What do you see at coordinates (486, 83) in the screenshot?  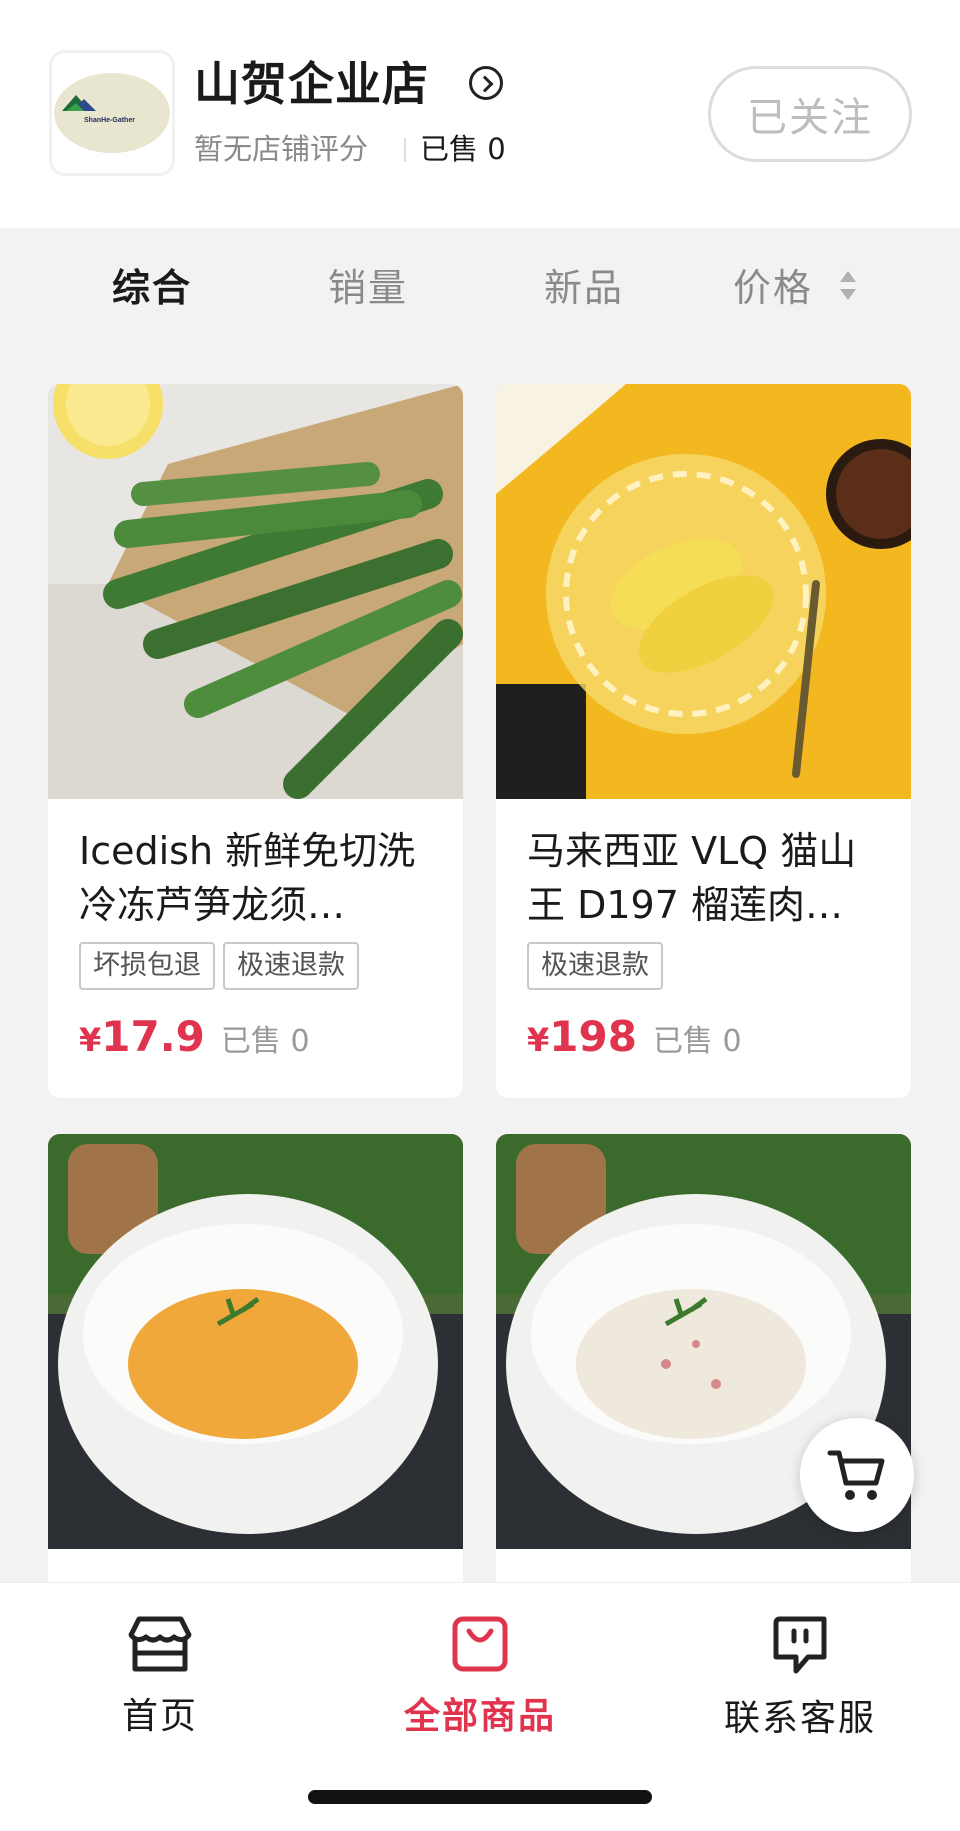 I see `chevron-right-circle-icon` at bounding box center [486, 83].